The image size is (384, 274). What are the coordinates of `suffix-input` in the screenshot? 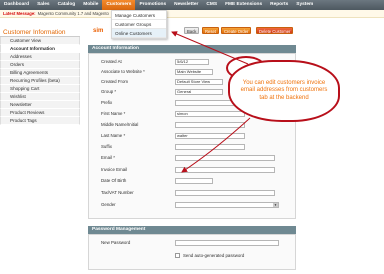 It's located at (210, 147).